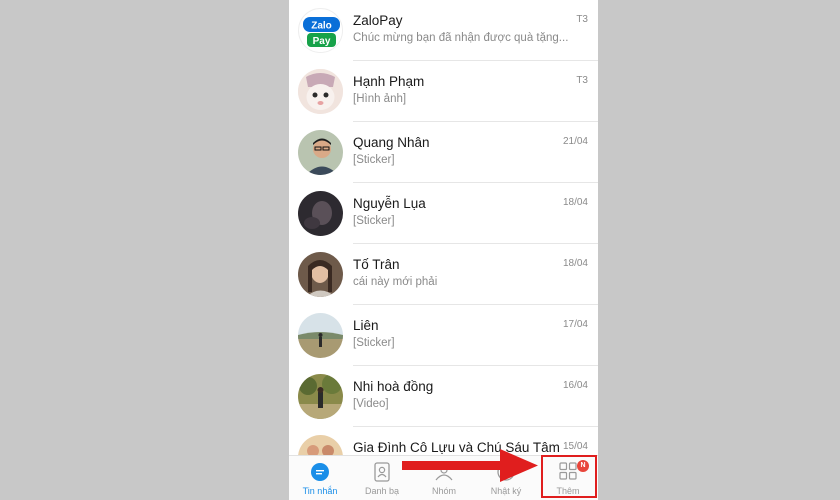 This screenshot has height=500, width=840. I want to click on highlight-box, so click(569, 476).